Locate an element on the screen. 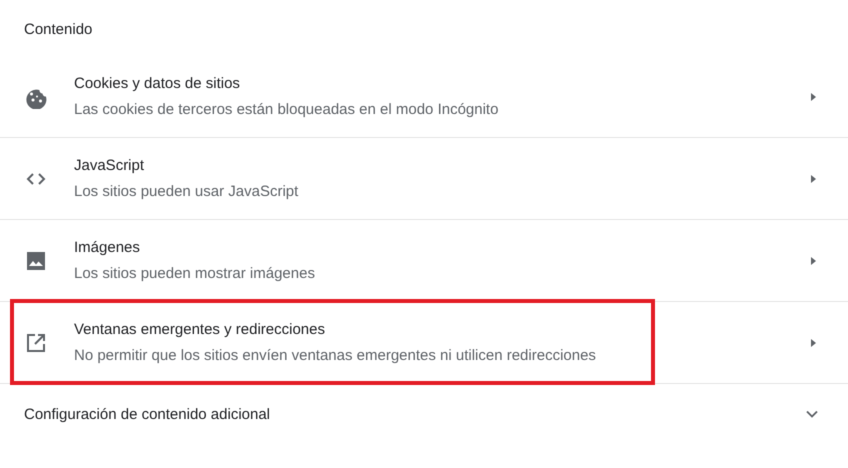  additional-settings-label: Configuración de contenido adicional is located at coordinates (148, 414).